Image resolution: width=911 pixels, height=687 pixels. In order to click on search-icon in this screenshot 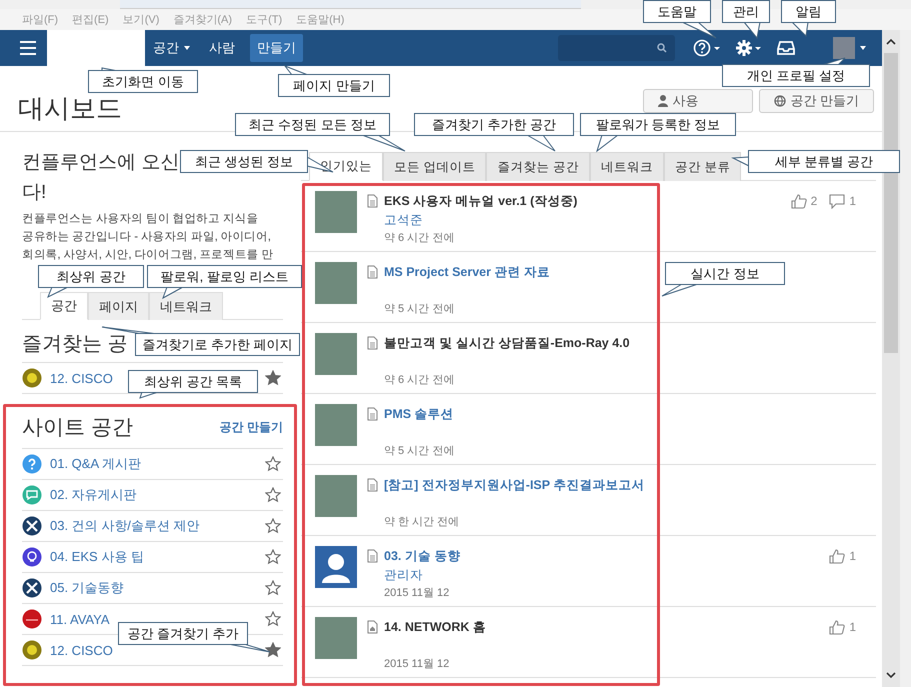, I will do `click(662, 48)`.